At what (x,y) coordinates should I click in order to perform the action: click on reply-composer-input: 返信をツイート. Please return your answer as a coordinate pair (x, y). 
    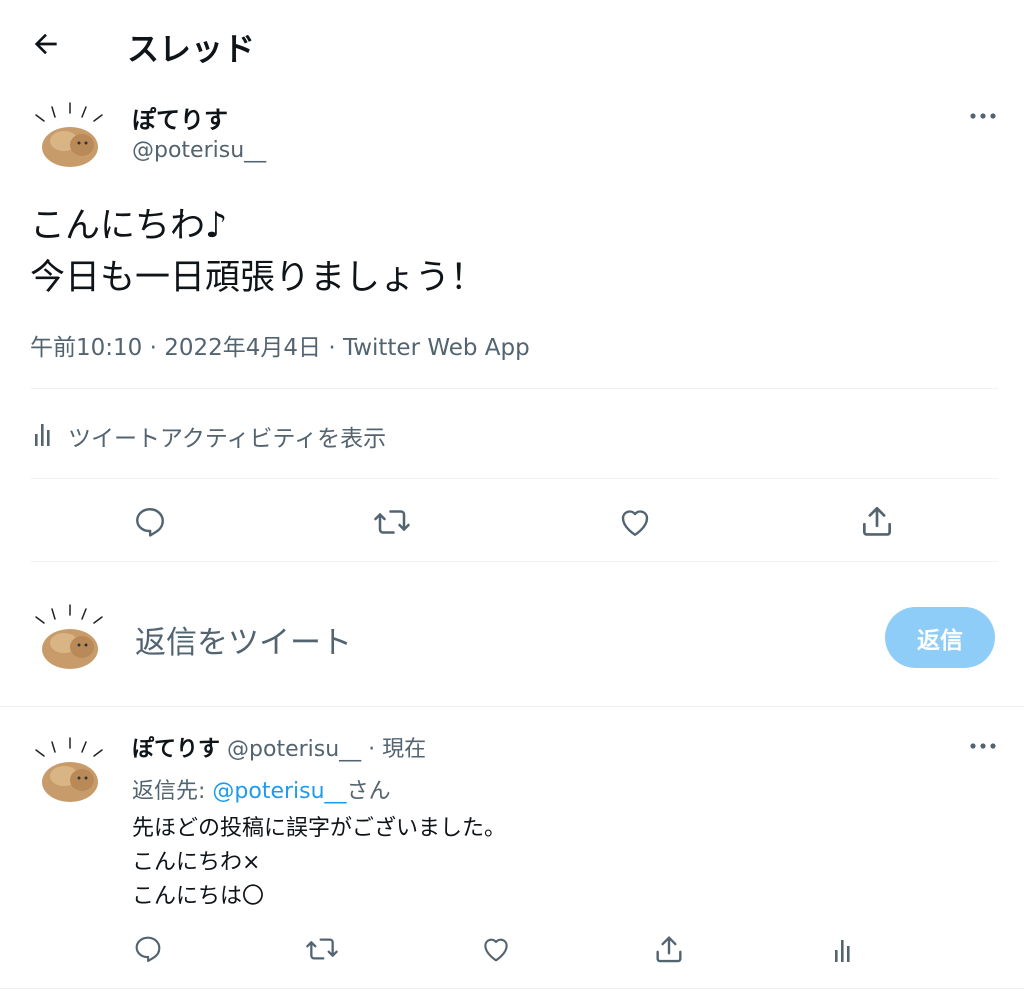
    Looking at the image, I should click on (485, 639).